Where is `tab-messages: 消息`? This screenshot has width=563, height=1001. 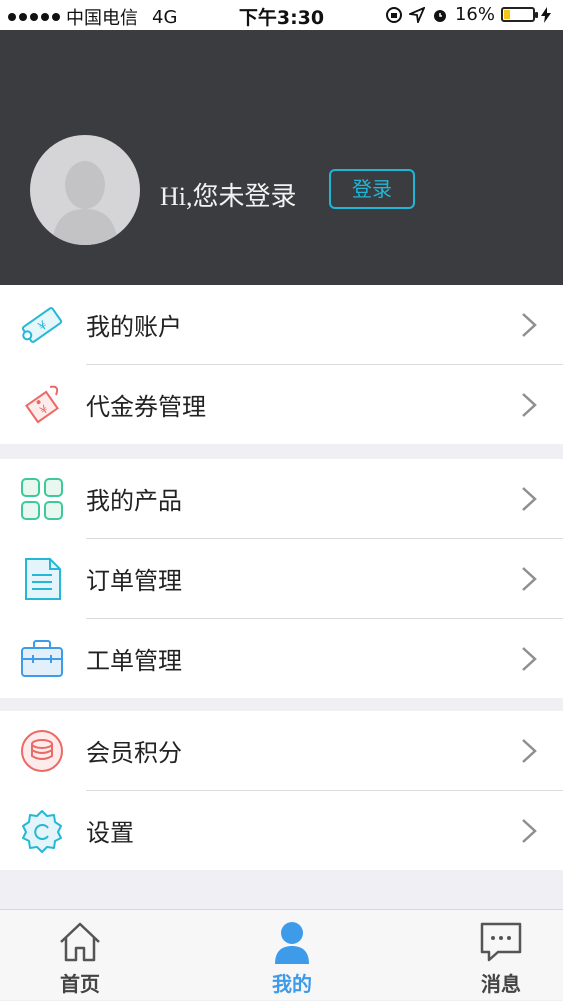 tab-messages: 消息 is located at coordinates (501, 955).